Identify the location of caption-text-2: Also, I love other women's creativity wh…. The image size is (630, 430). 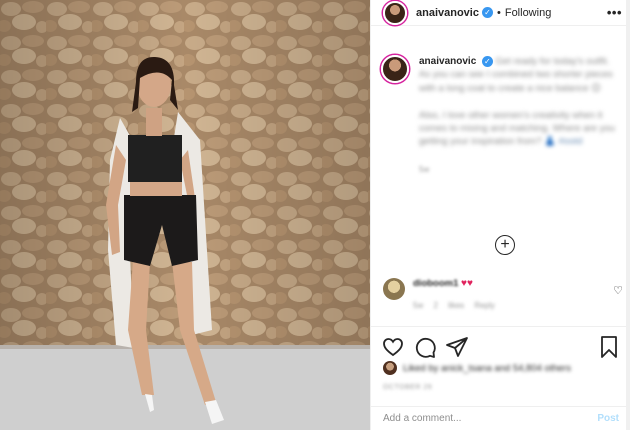
(517, 128).